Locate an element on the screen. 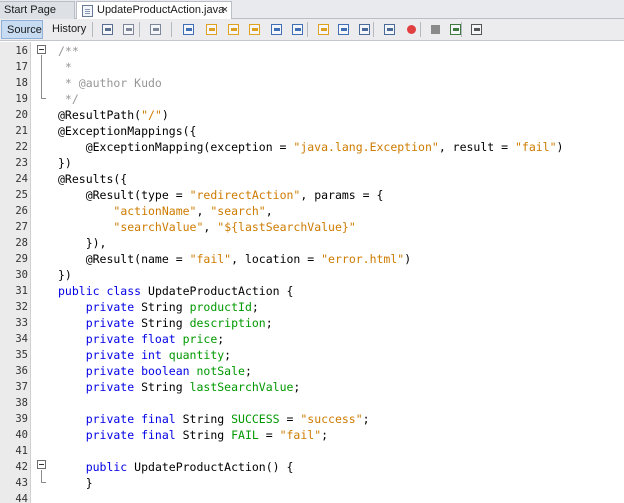  code-token: * is located at coordinates (65, 67).